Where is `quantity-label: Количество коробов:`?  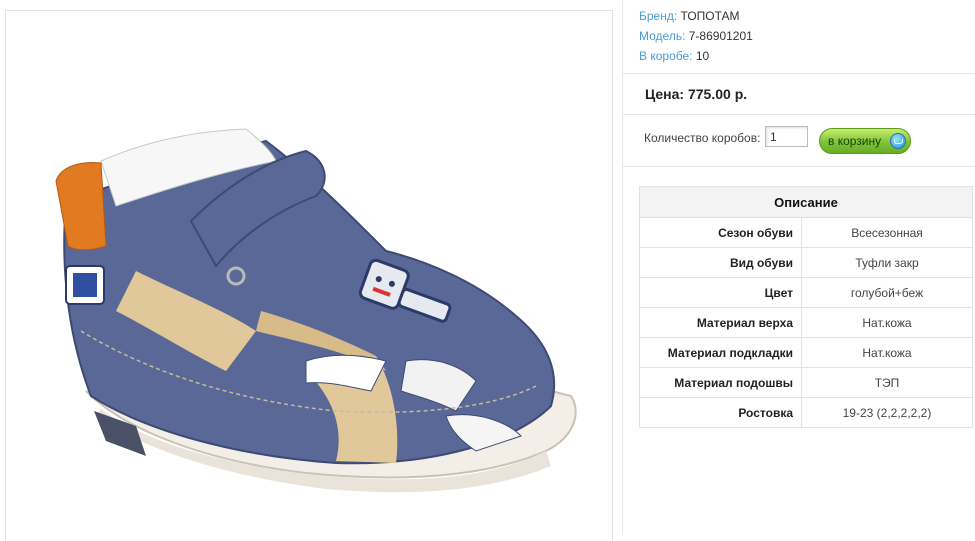 quantity-label: Количество коробов: is located at coordinates (702, 138).